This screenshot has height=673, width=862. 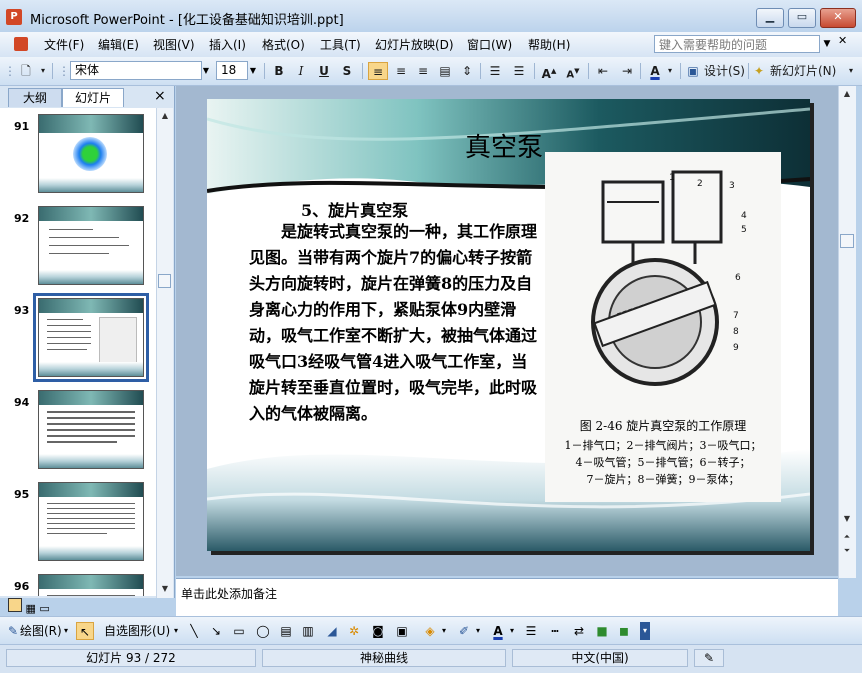 What do you see at coordinates (324, 71) in the screenshot?
I see `underline-button: U` at bounding box center [324, 71].